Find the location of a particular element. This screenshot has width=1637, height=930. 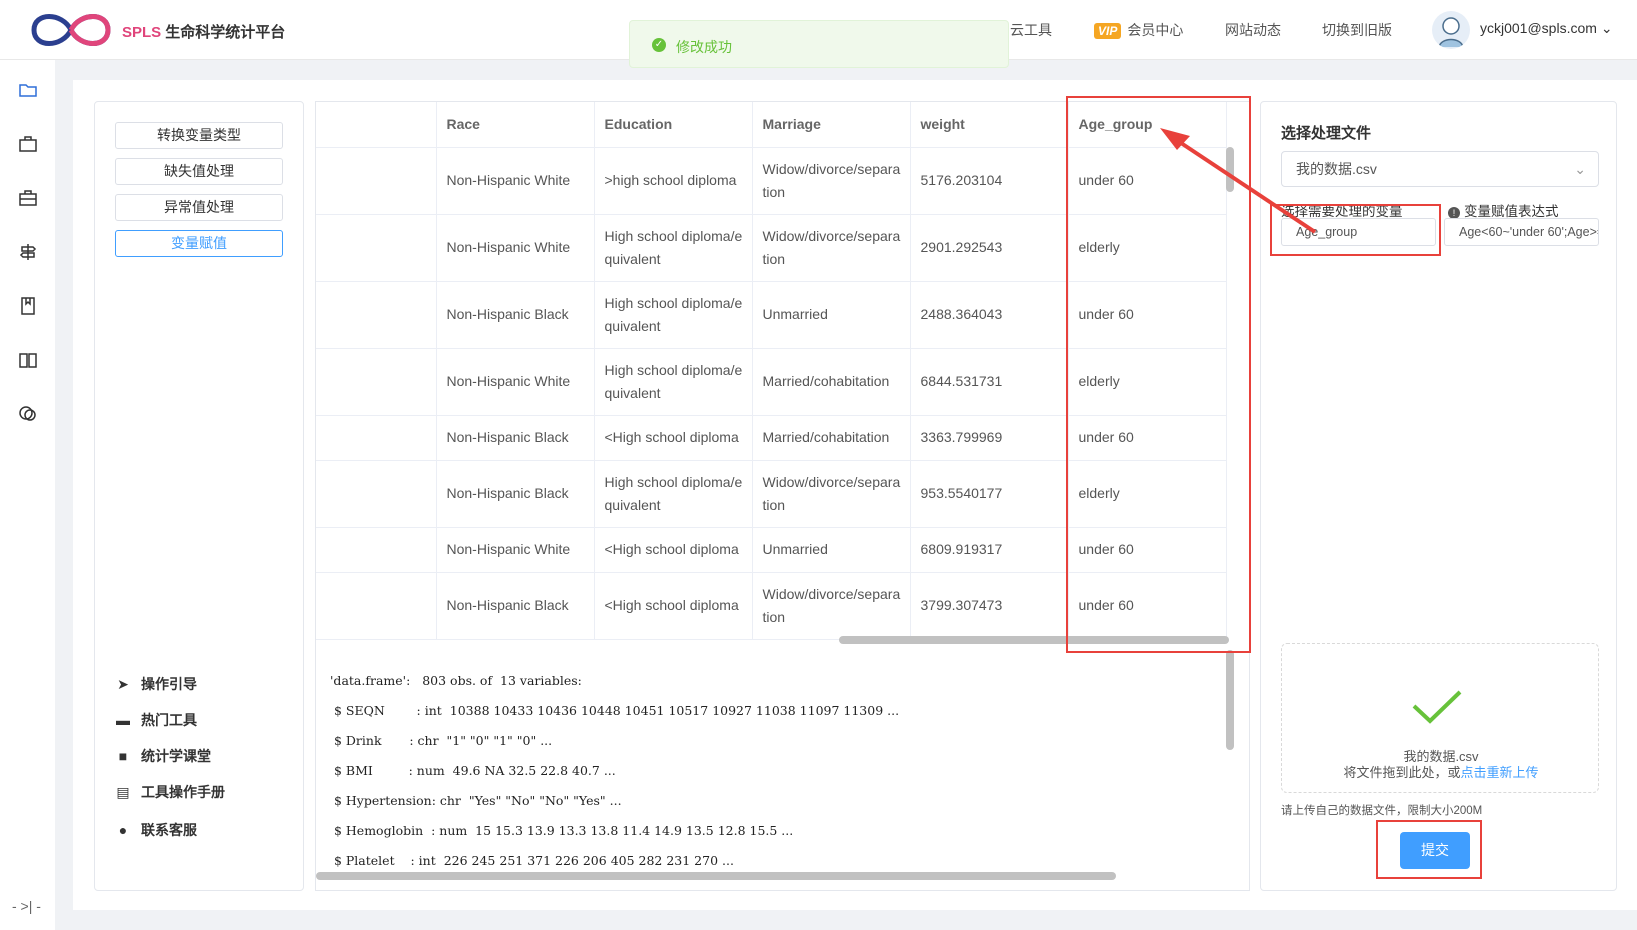

manual-link: ▤ 工具操作手册 is located at coordinates (170, 792).